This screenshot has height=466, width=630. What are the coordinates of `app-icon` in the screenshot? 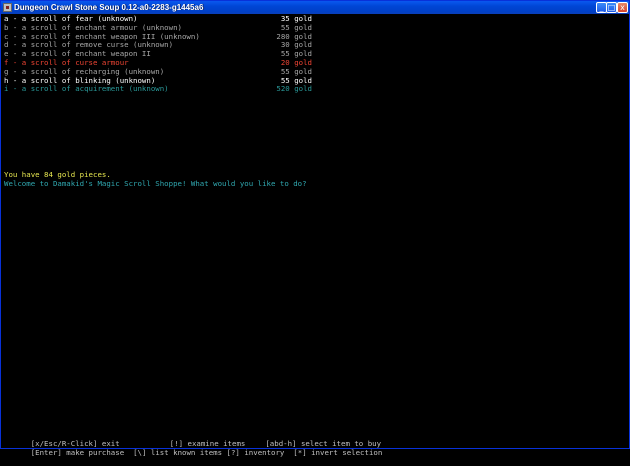 It's located at (7, 7).